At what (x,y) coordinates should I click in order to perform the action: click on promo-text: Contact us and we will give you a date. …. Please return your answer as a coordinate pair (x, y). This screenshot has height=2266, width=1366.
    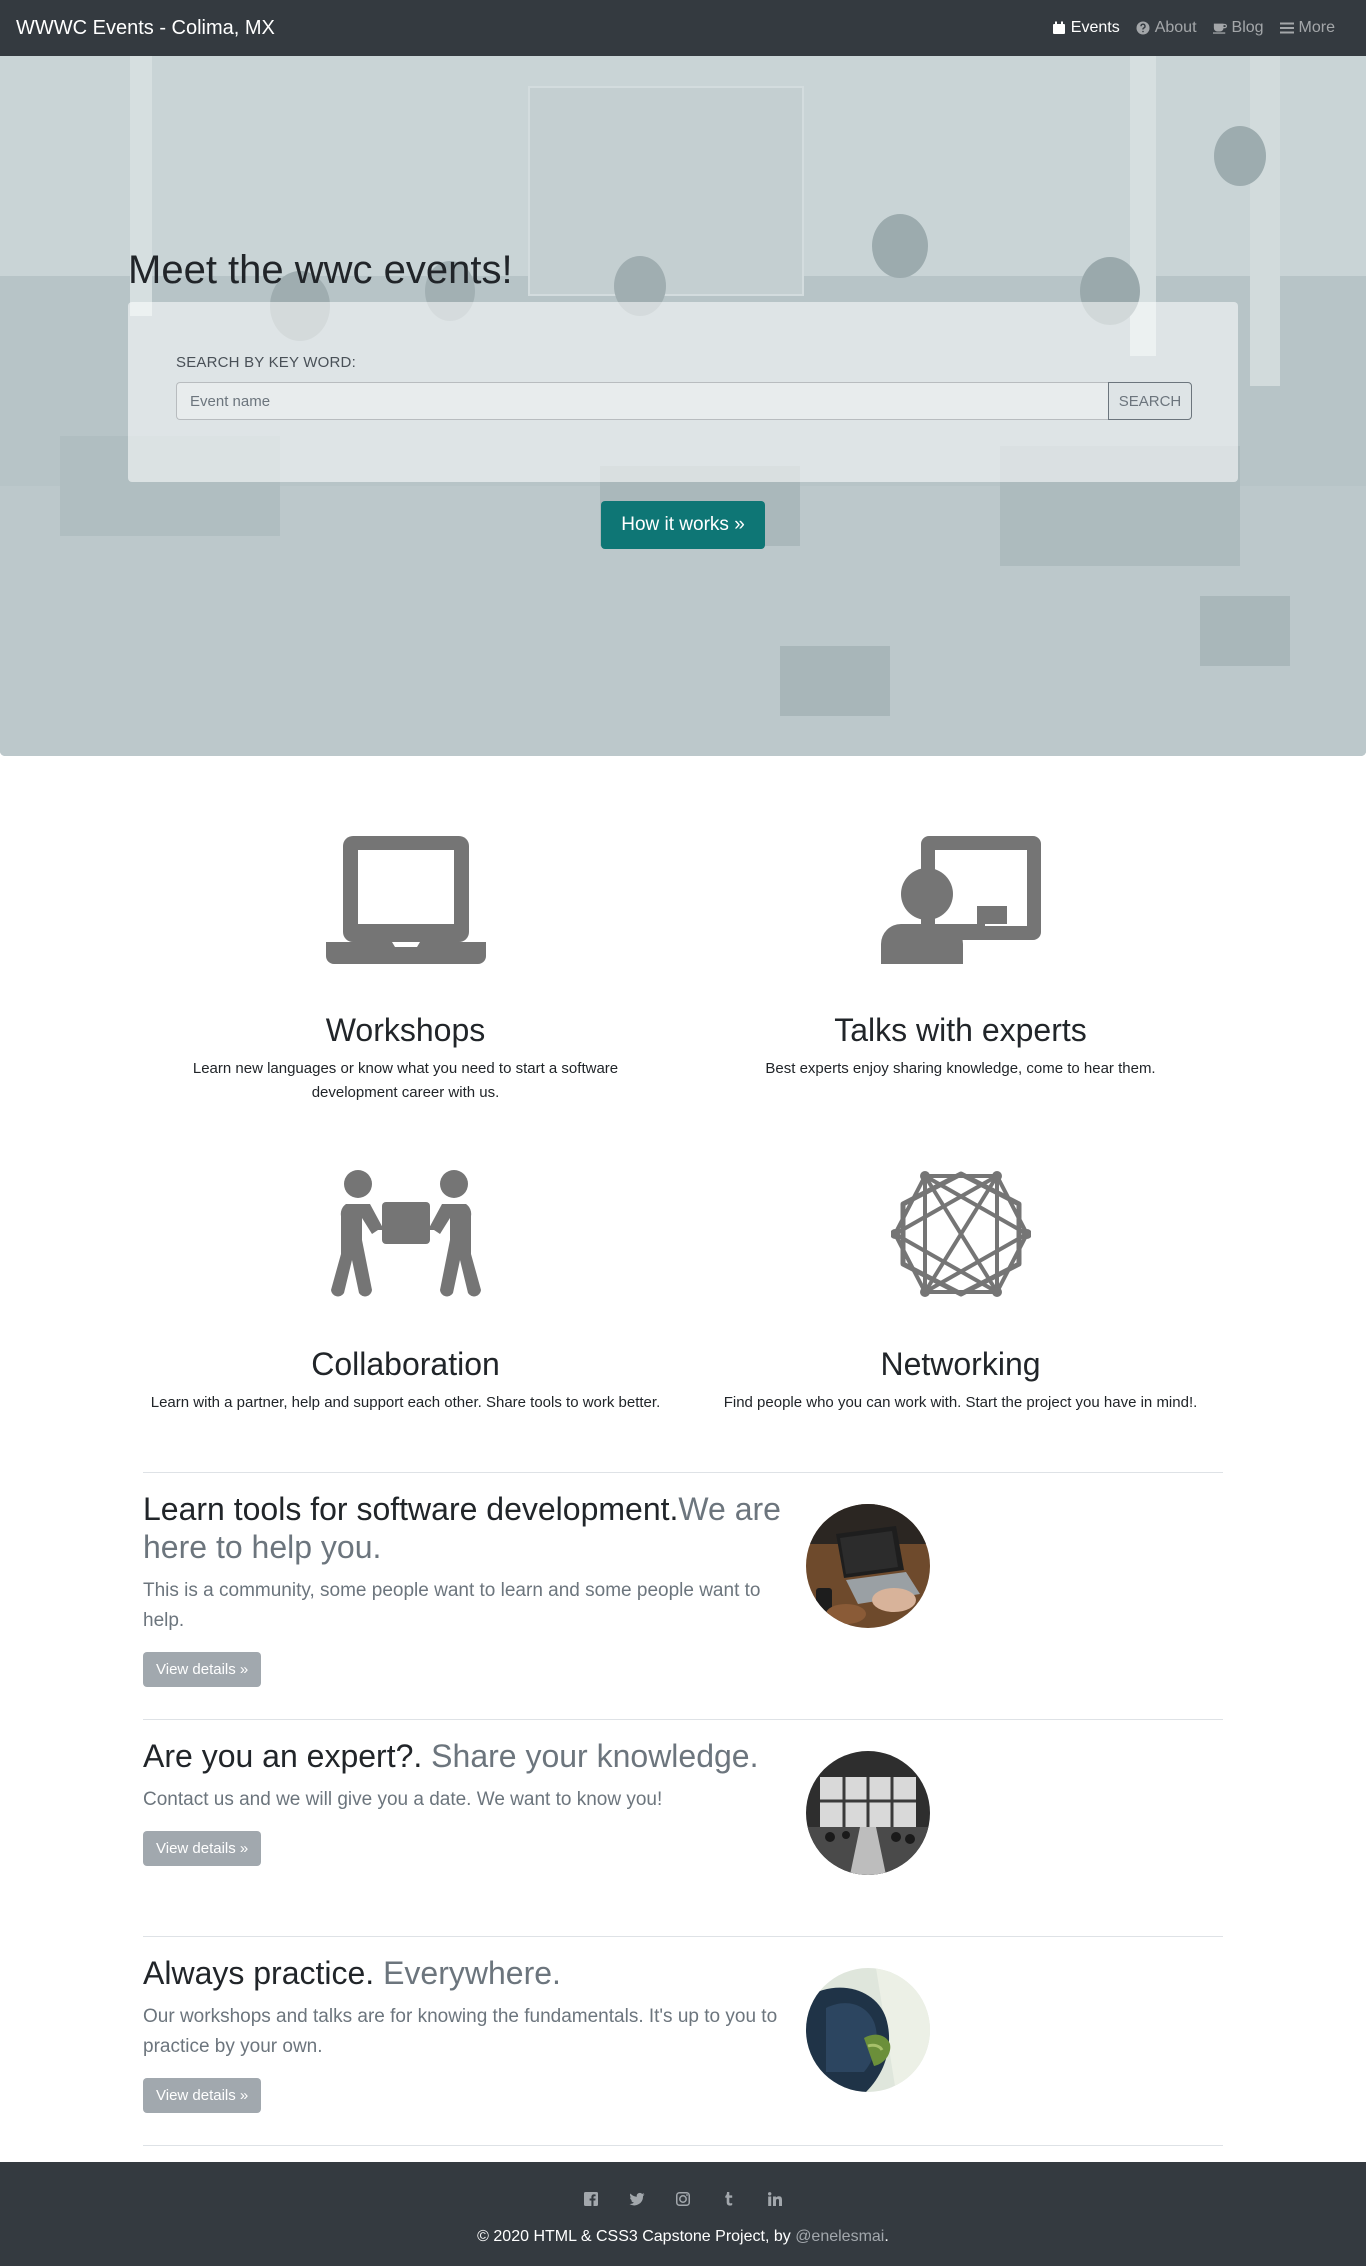
    Looking at the image, I should click on (403, 1799).